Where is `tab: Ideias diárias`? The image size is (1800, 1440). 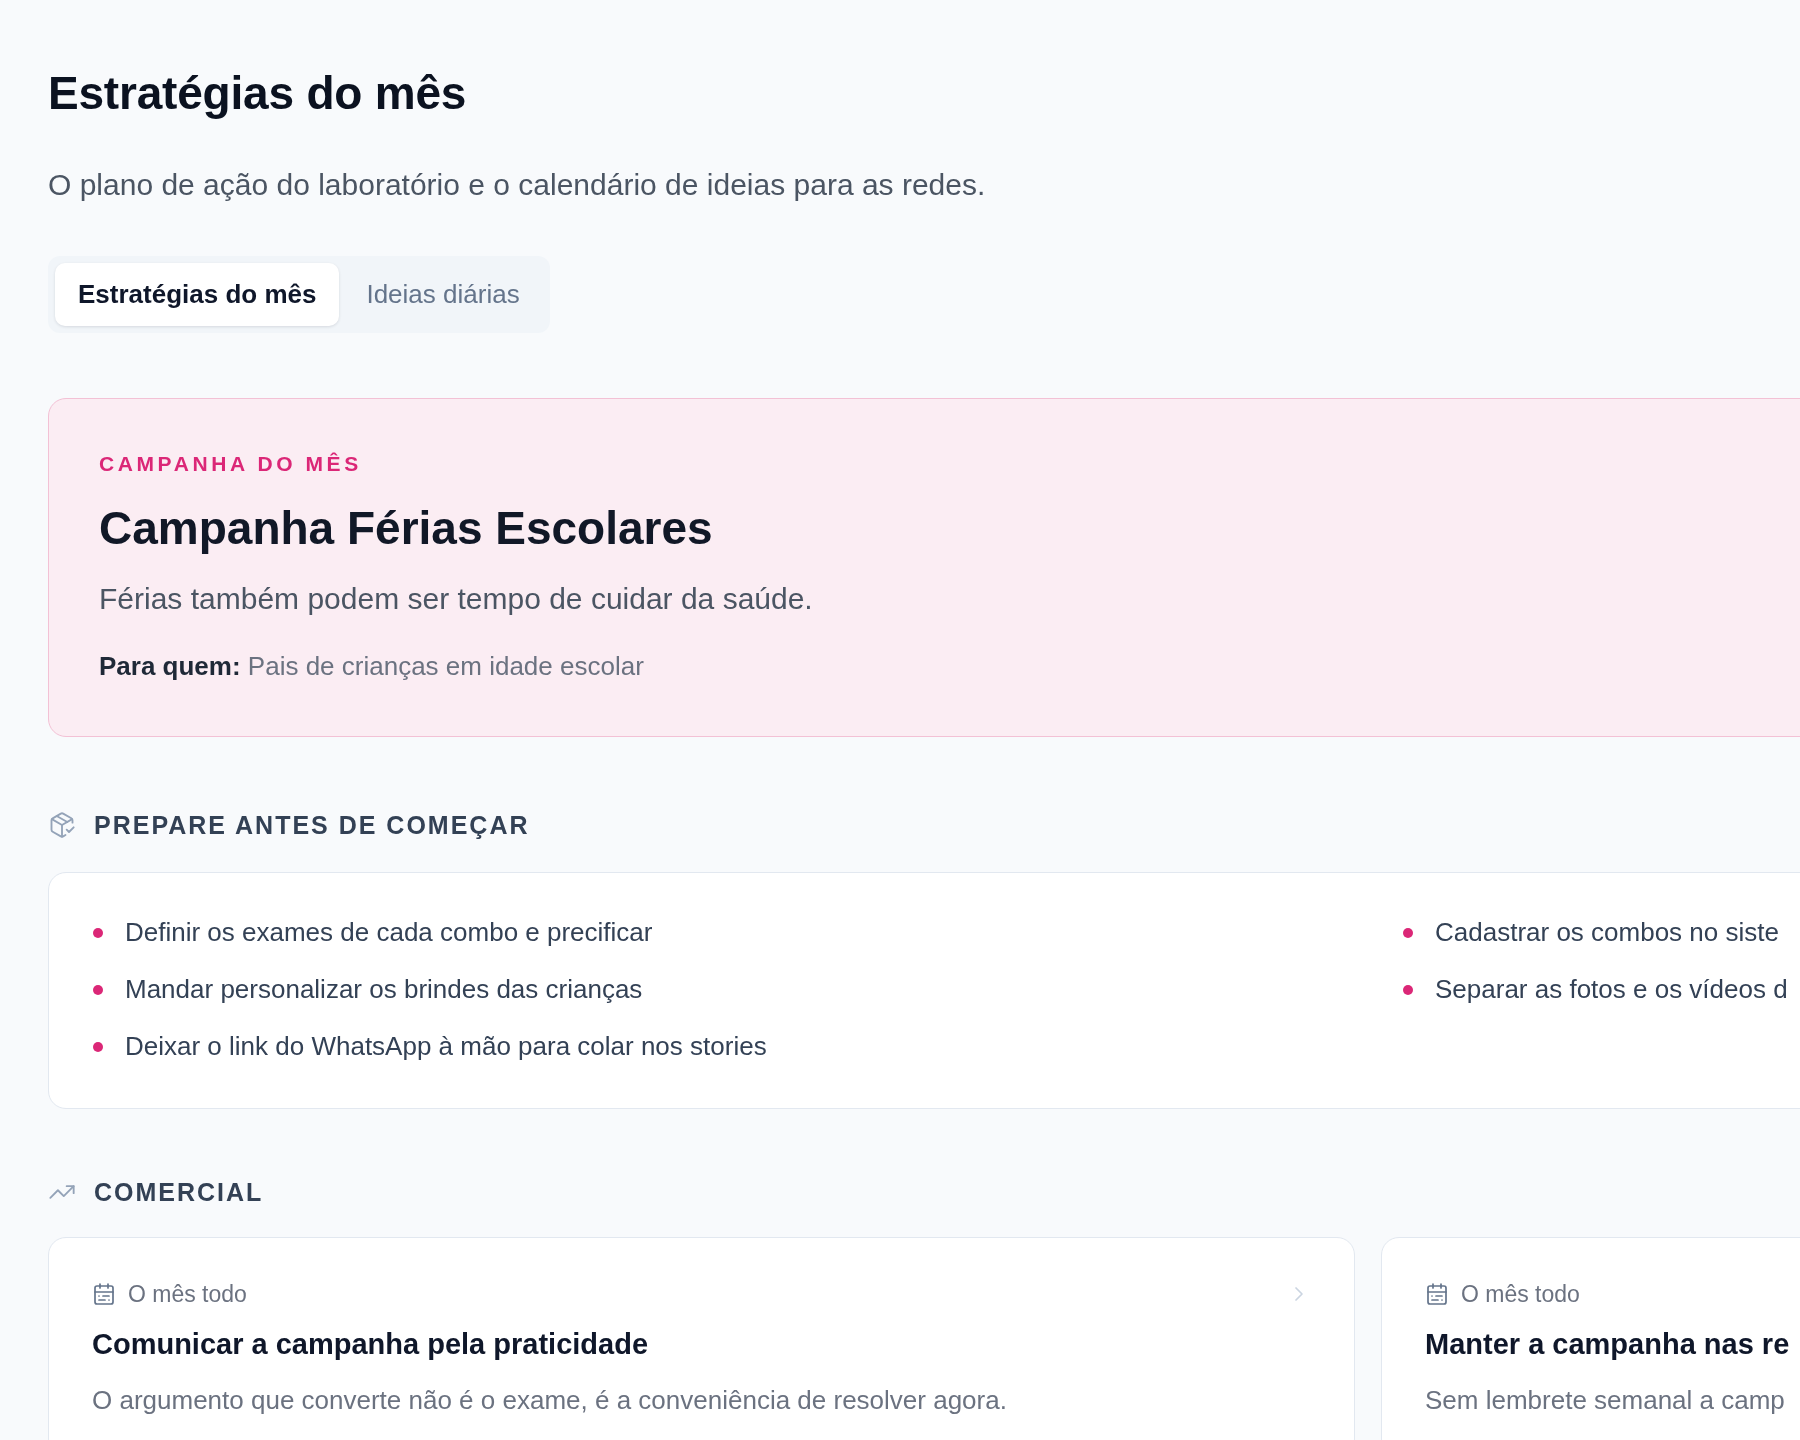
tab: Ideias diárias is located at coordinates (443, 294).